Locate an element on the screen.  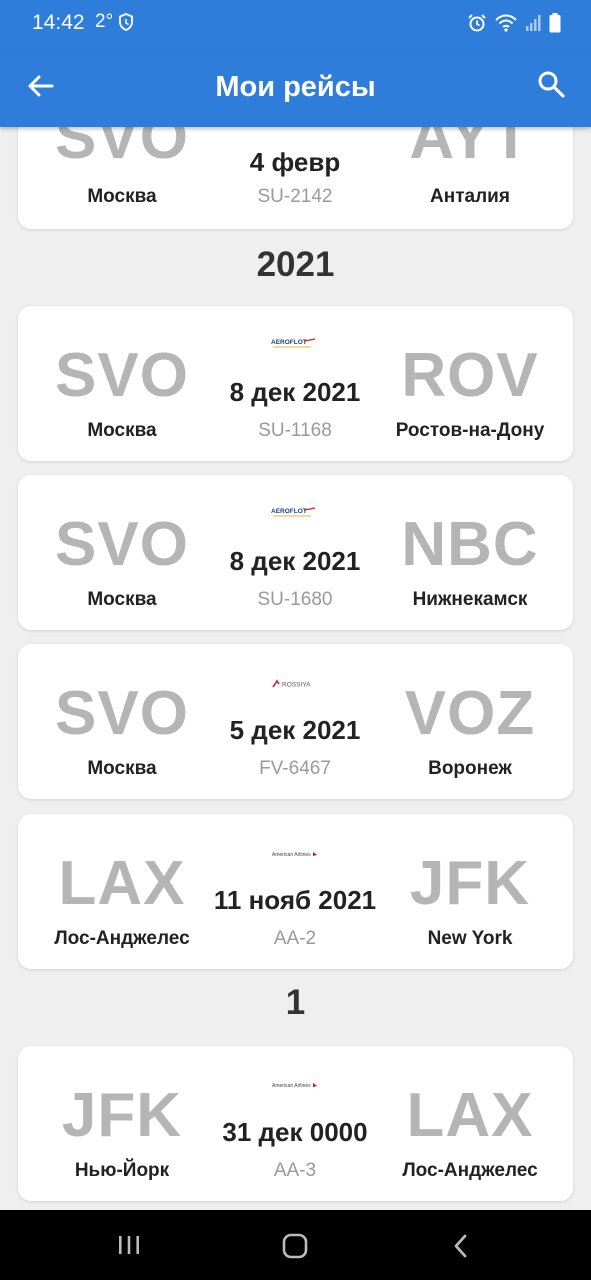
flight-date: 11 нояб 2021 is located at coordinates (295, 900).